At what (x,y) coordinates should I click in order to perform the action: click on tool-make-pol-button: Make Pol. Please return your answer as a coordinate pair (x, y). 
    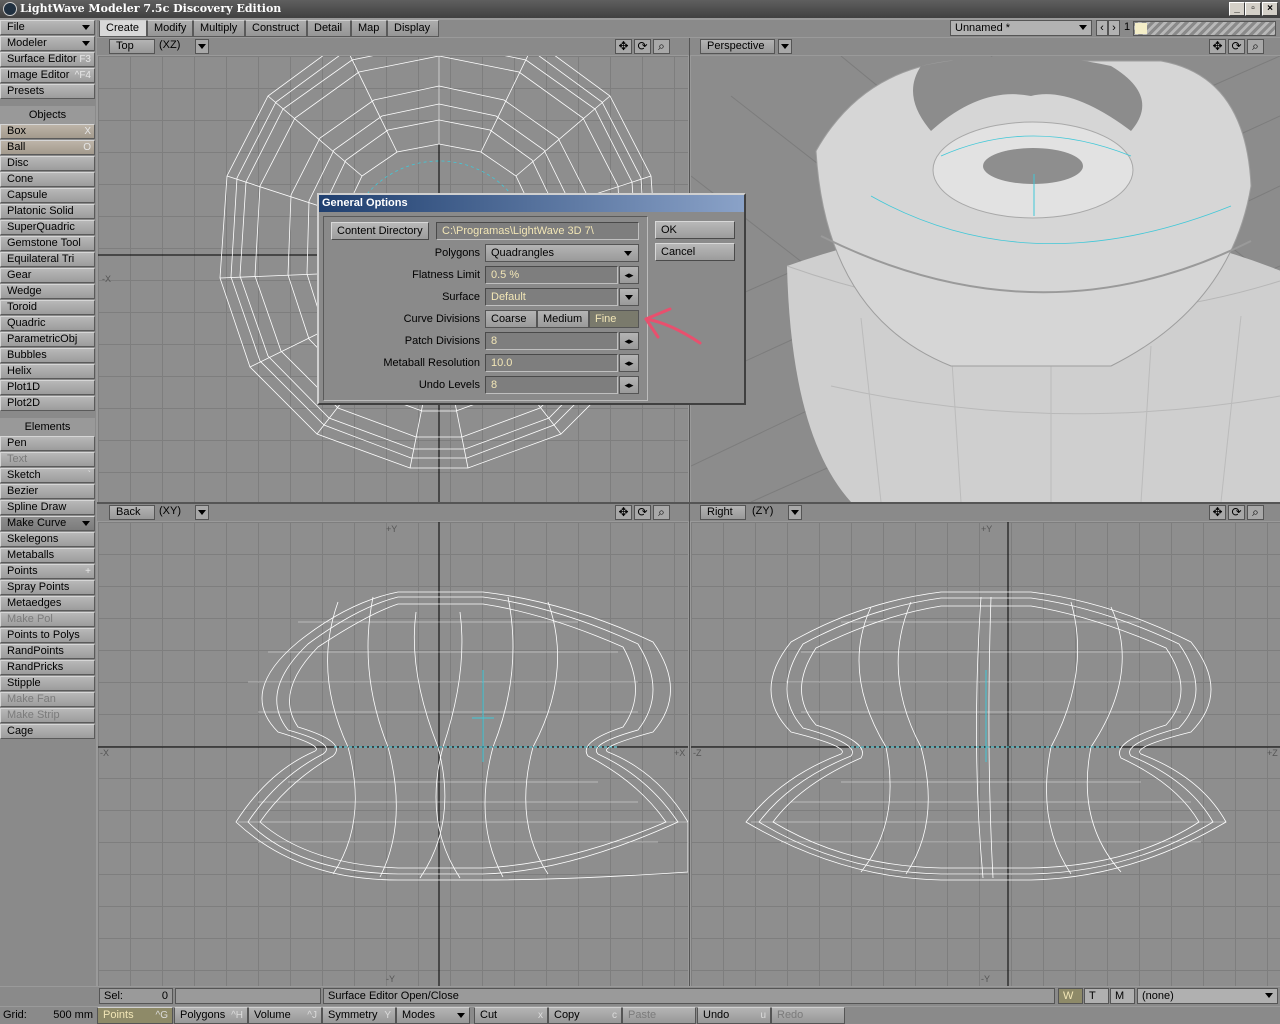
    Looking at the image, I should click on (47, 619).